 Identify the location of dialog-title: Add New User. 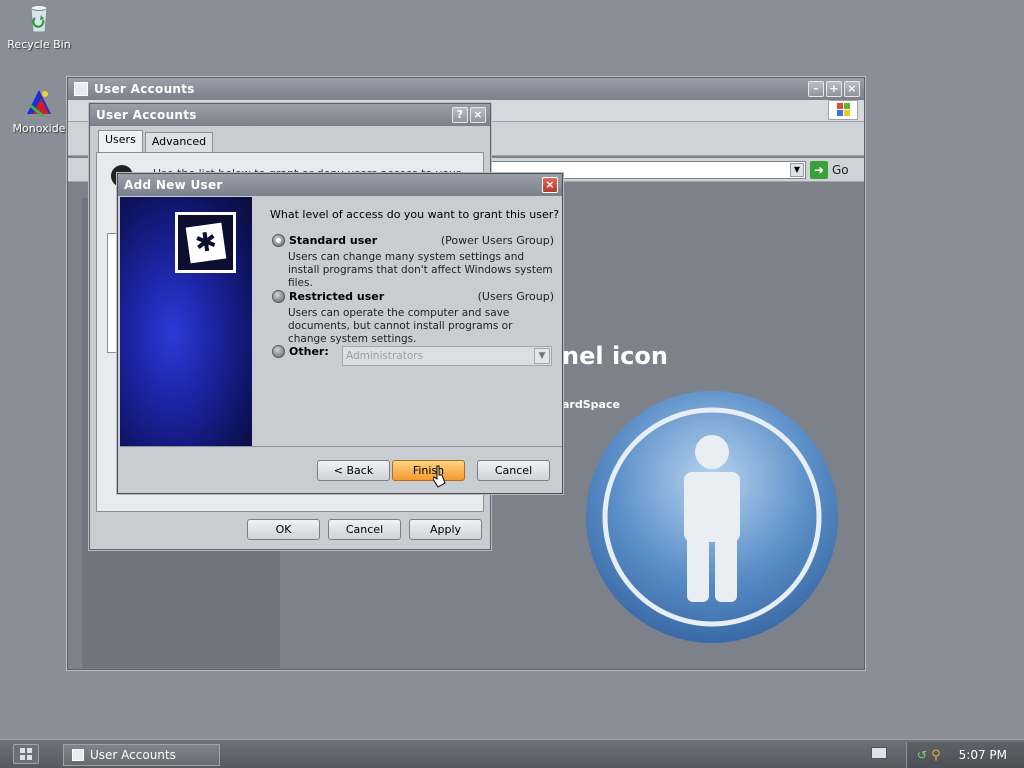
(173, 185).